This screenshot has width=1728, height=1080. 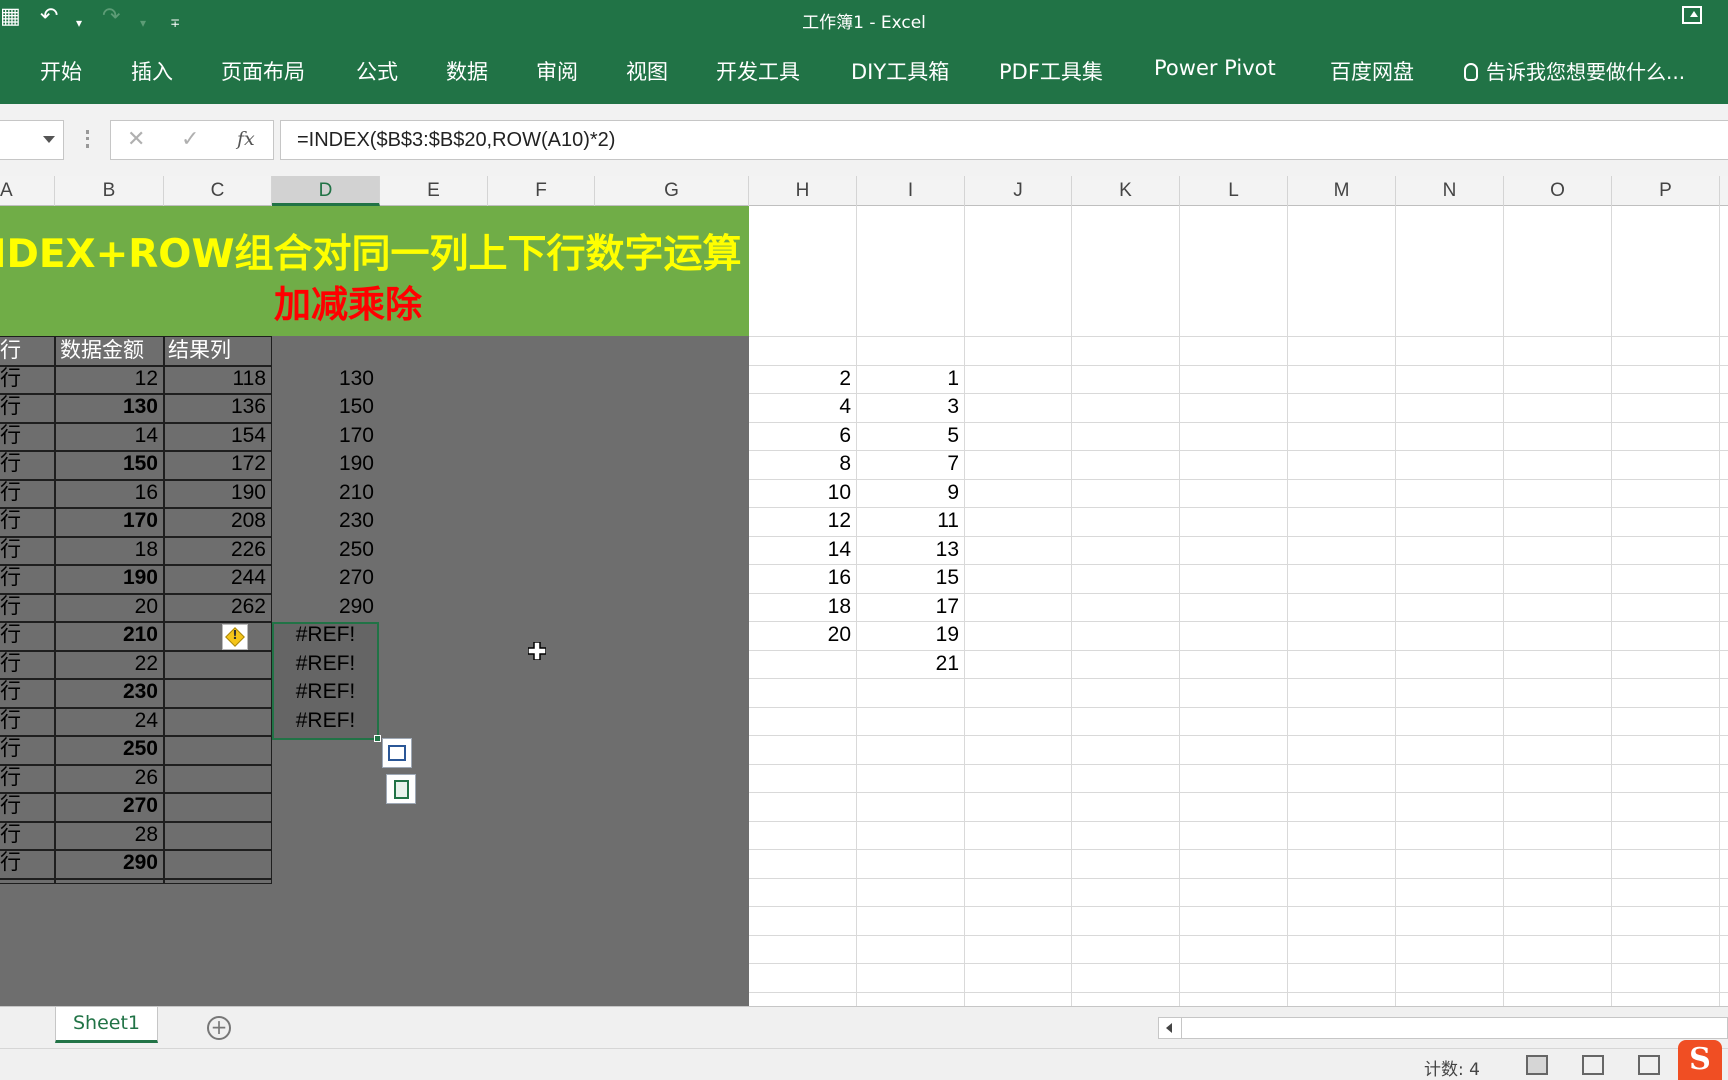 I want to click on tab-power-pivot: Power Pivot, so click(x=1215, y=68).